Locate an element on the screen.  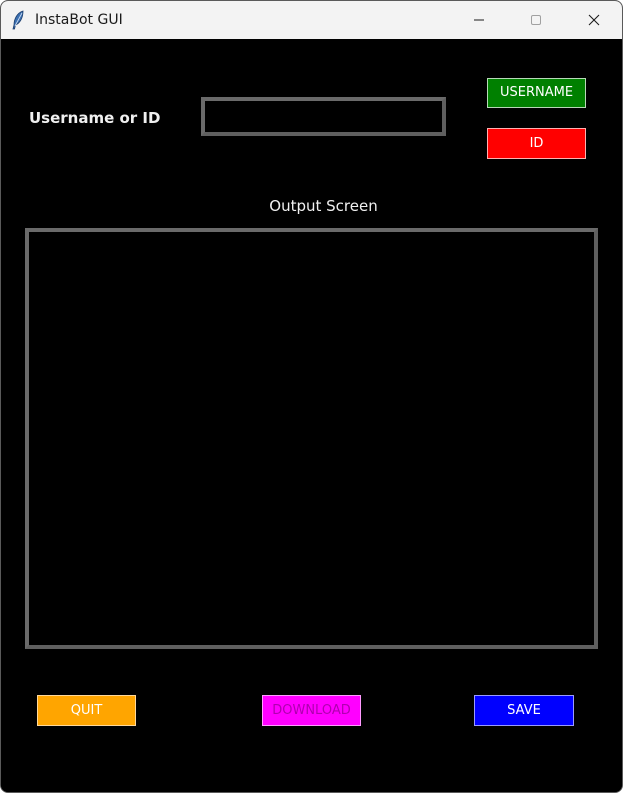
close-button is located at coordinates (594, 20).